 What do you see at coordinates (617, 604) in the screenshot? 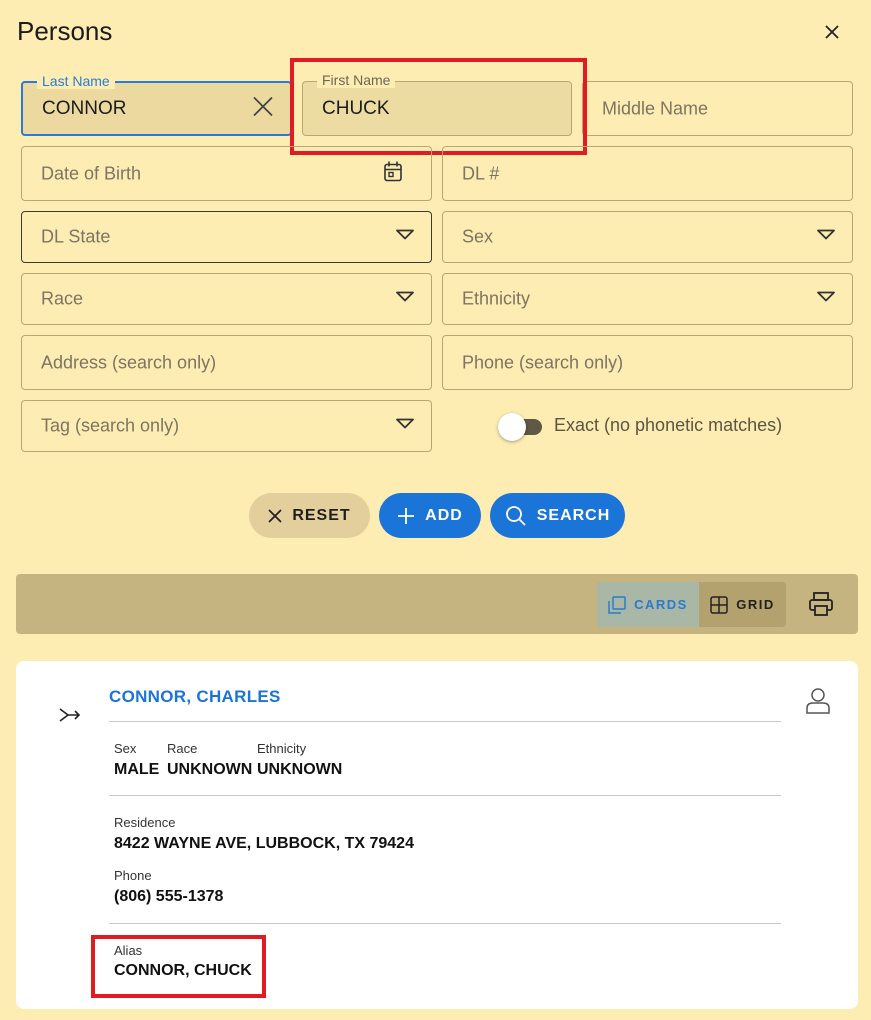
I see `cards-icon` at bounding box center [617, 604].